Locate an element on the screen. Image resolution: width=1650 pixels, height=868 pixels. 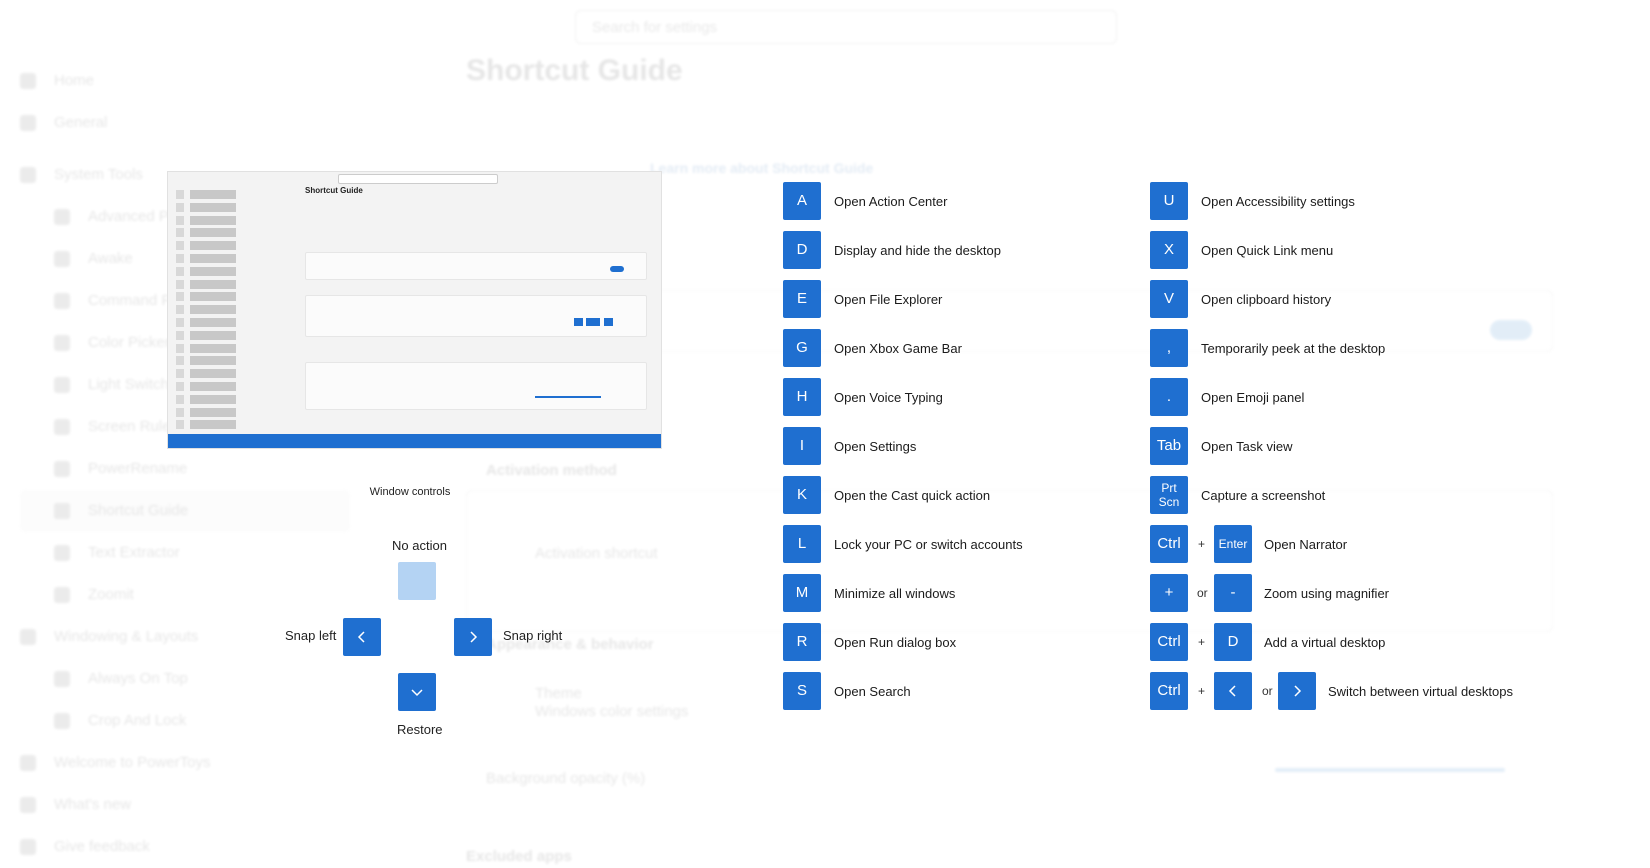
background-section-heading: Excluded apps is located at coordinates (519, 856).